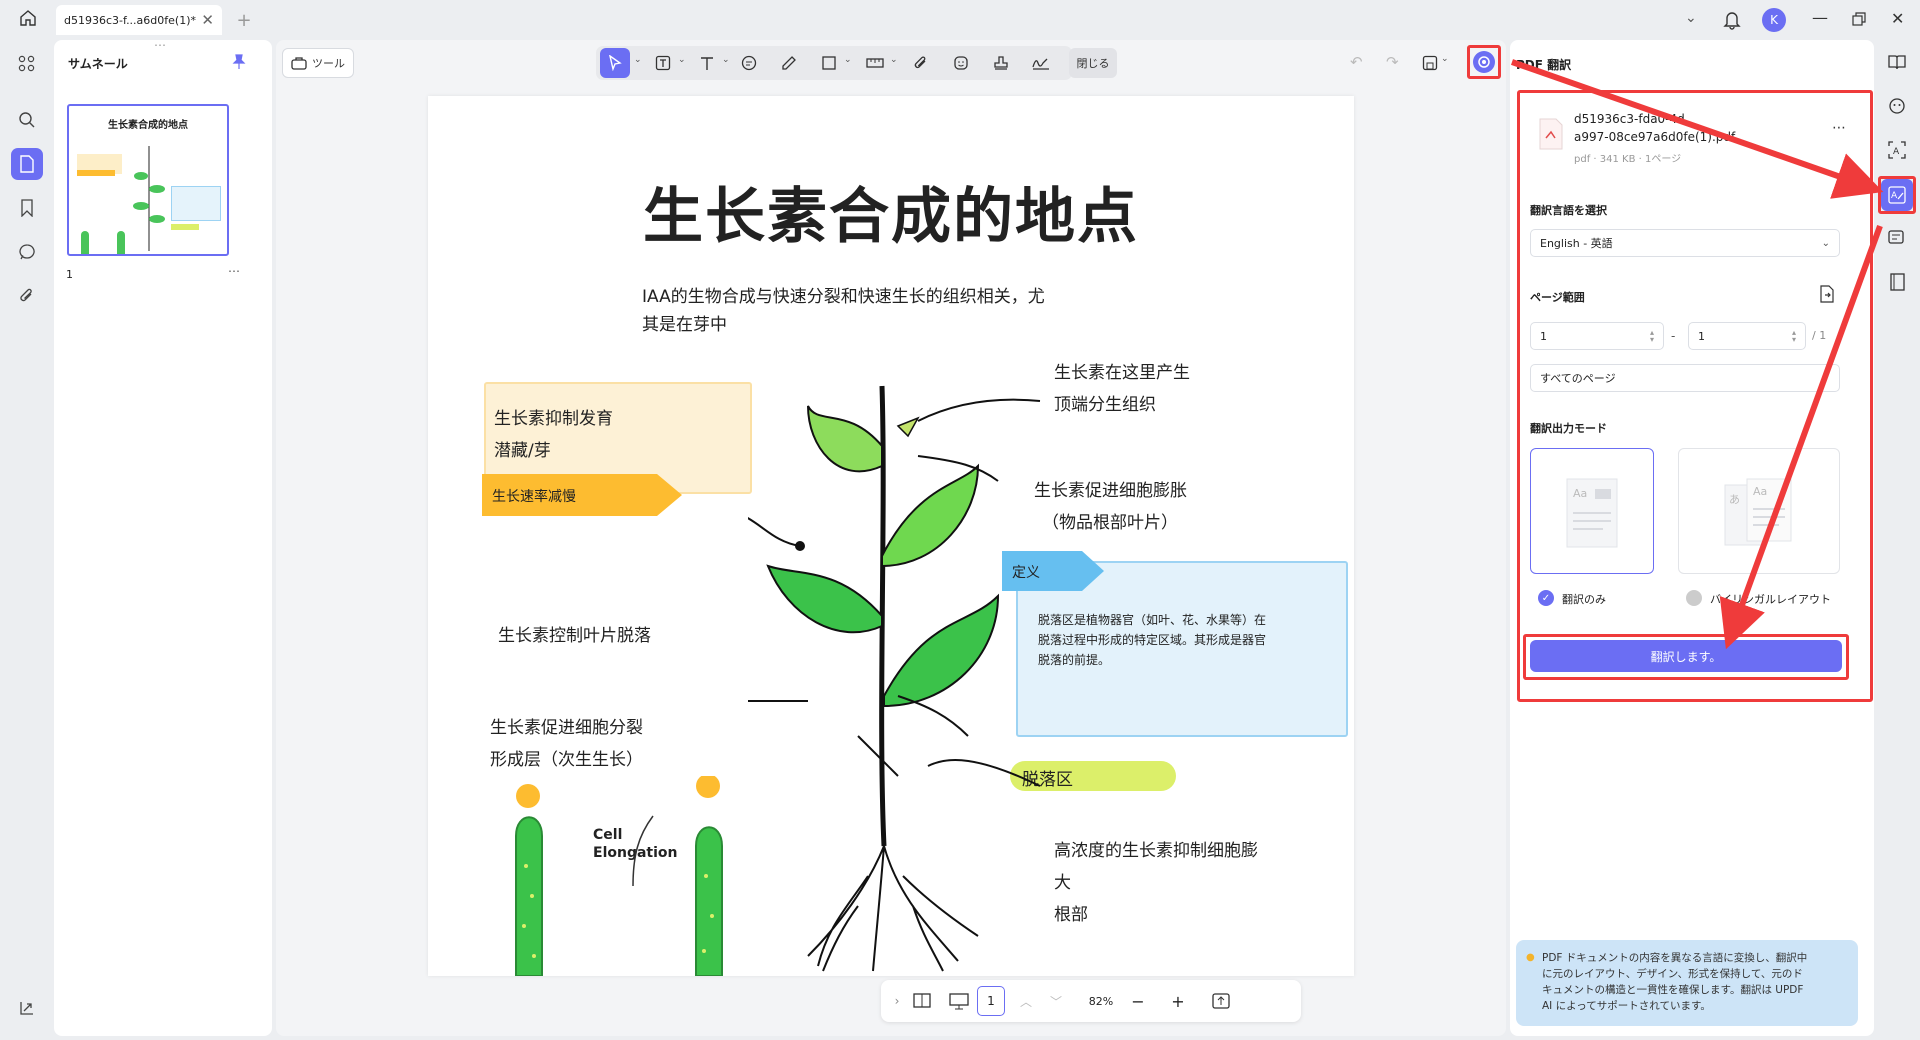 This screenshot has width=1920, height=1040. Describe the element at coordinates (1221, 1001) in the screenshot. I see `fit-page-icon` at that location.